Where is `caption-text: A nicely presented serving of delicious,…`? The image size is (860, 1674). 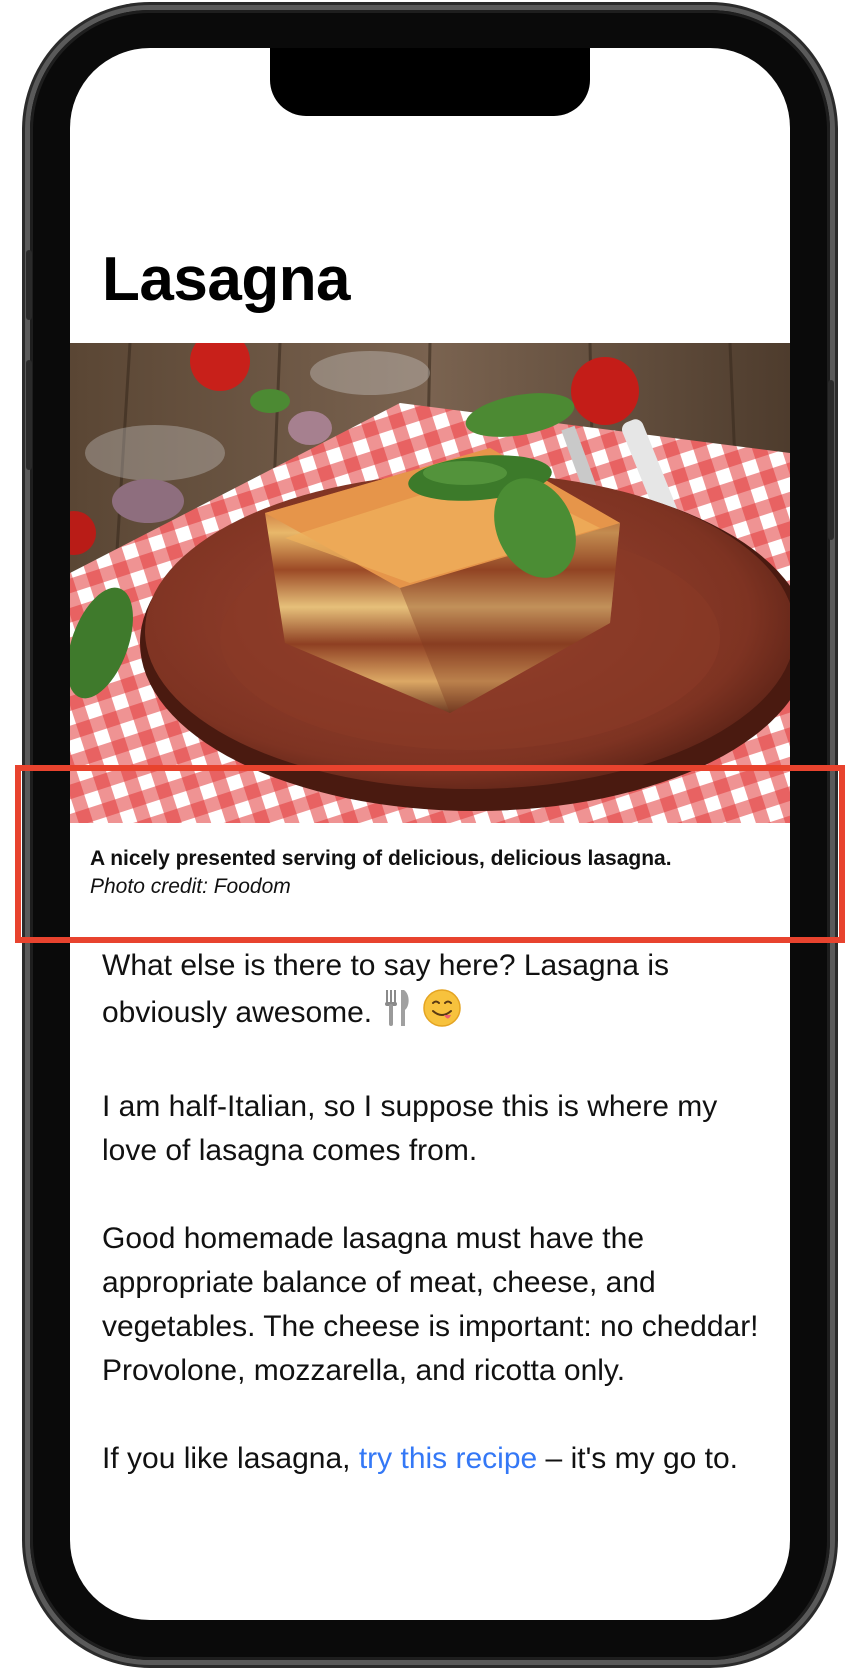 caption-text: A nicely presented serving of delicious,… is located at coordinates (381, 858).